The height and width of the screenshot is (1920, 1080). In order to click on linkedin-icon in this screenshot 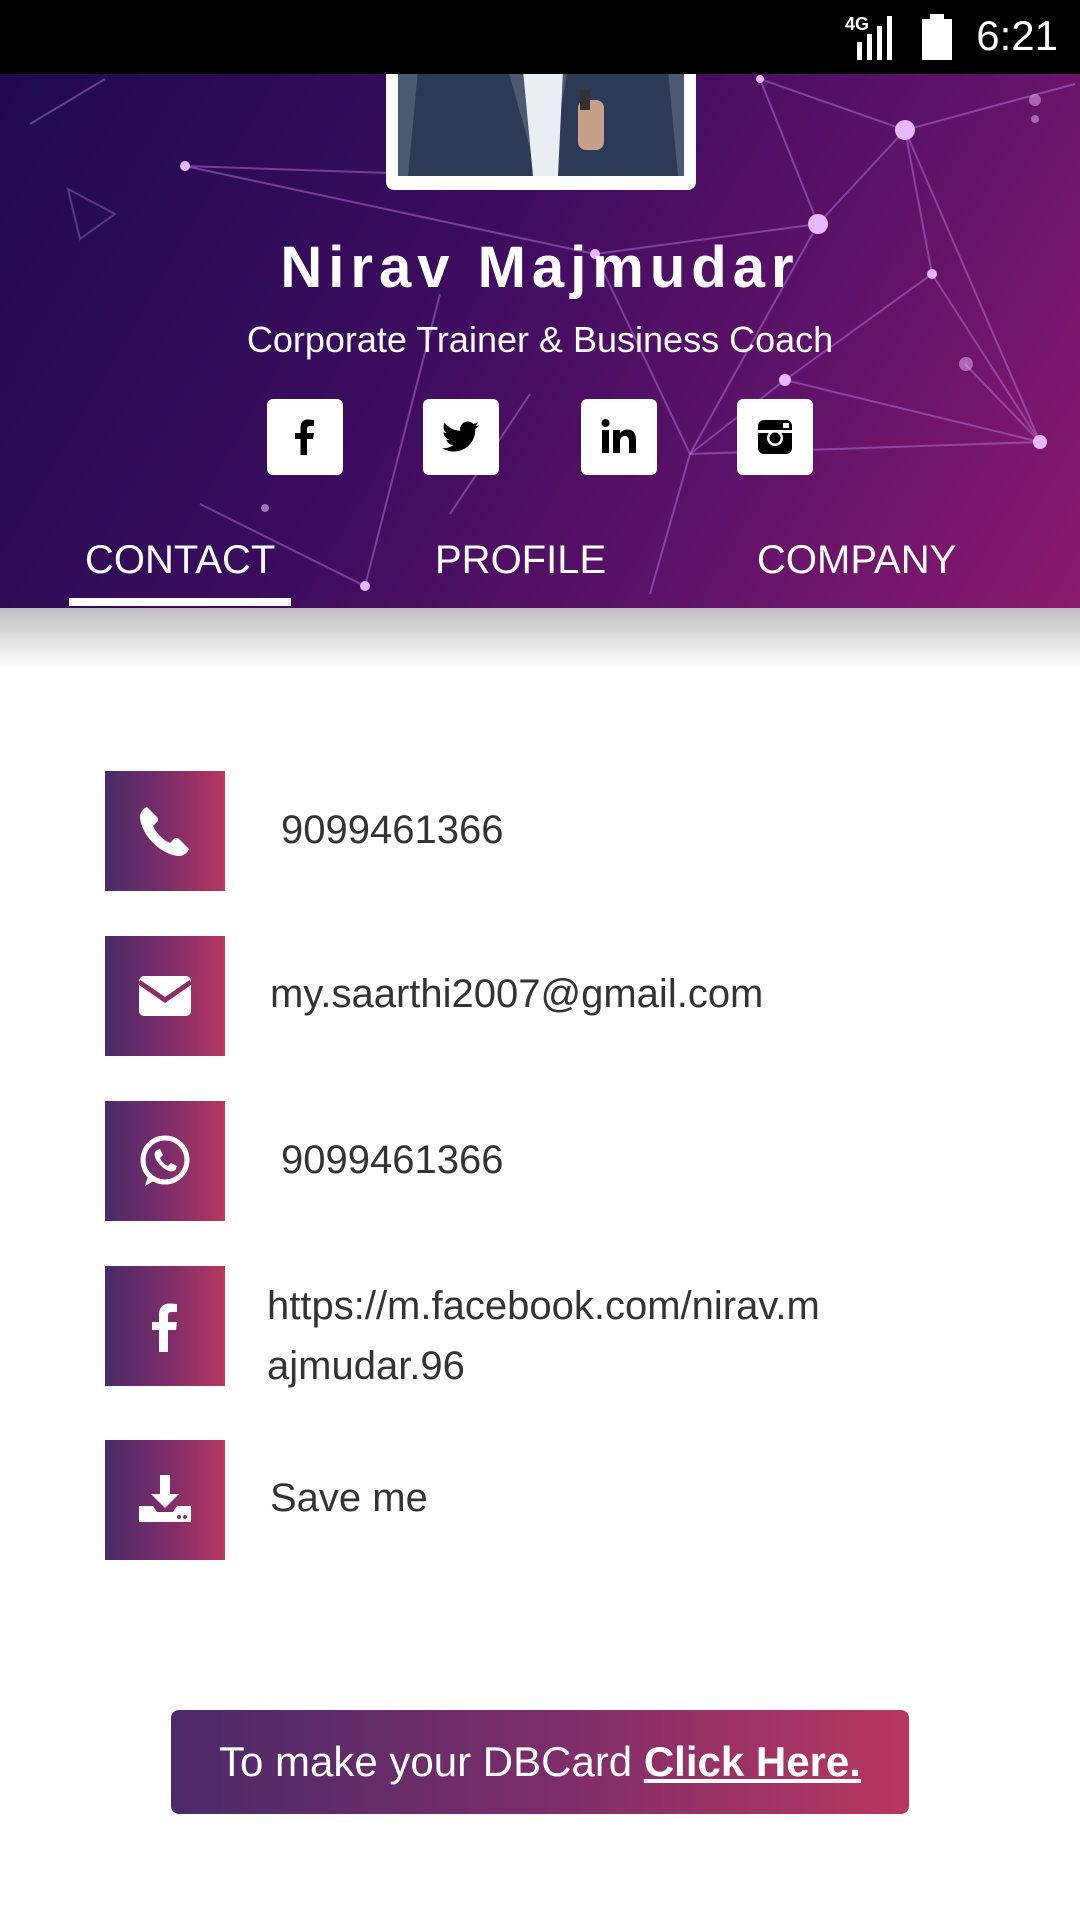, I will do `click(618, 436)`.